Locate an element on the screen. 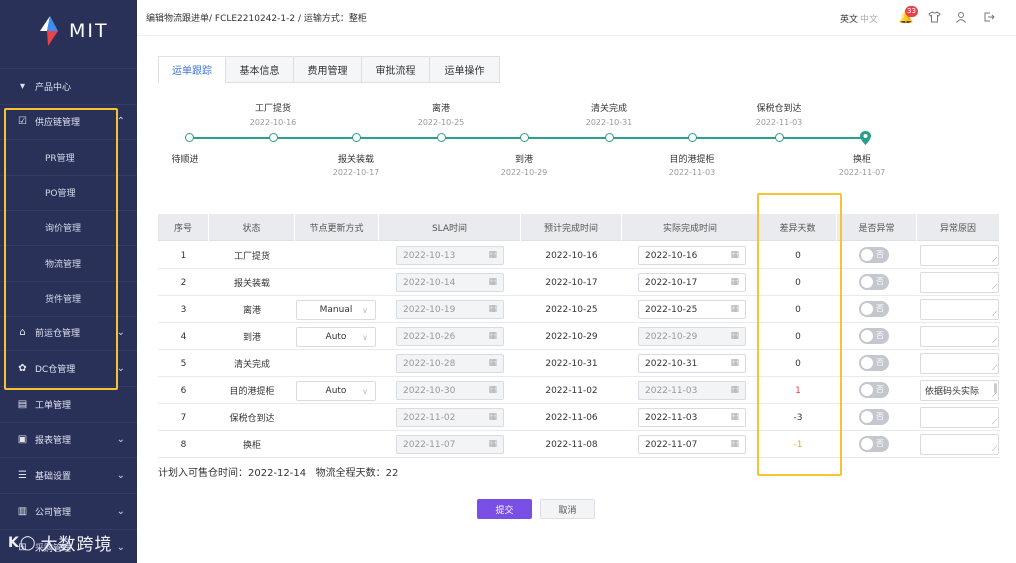 The image size is (1016, 563). sla-date-input: 2022-10-19 ▦ is located at coordinates (450, 309).